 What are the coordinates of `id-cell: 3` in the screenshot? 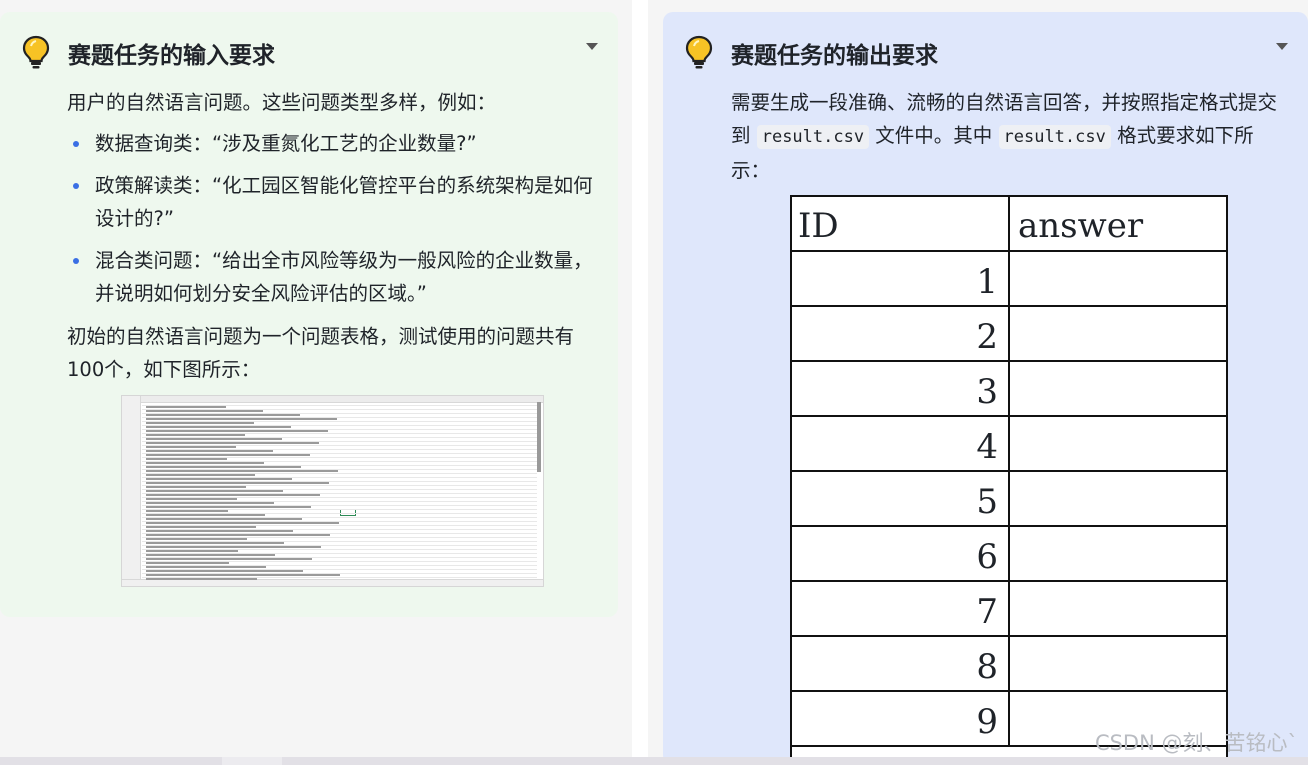 It's located at (901, 388).